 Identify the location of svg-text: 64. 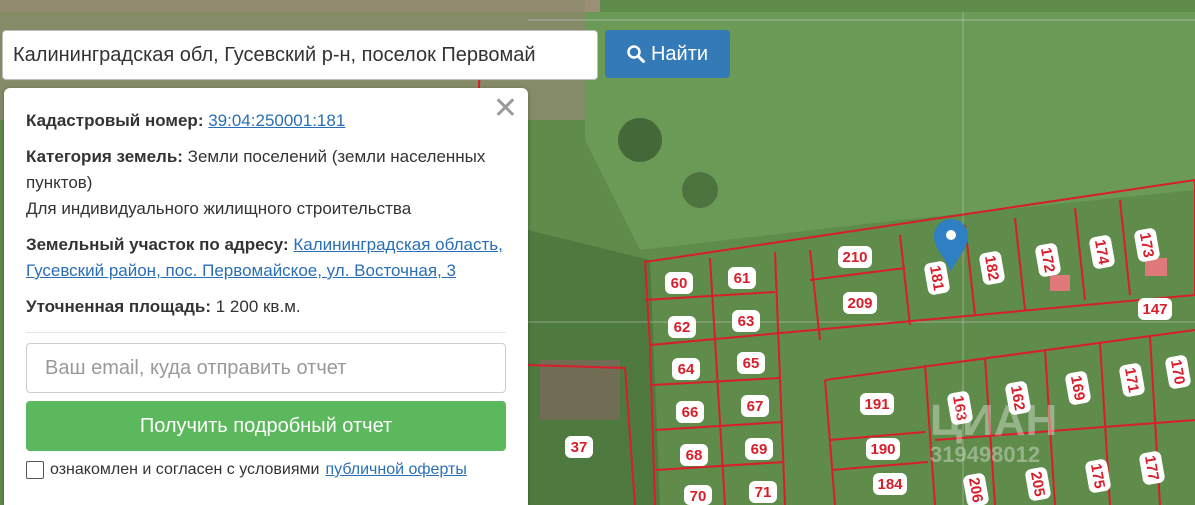
(686, 369).